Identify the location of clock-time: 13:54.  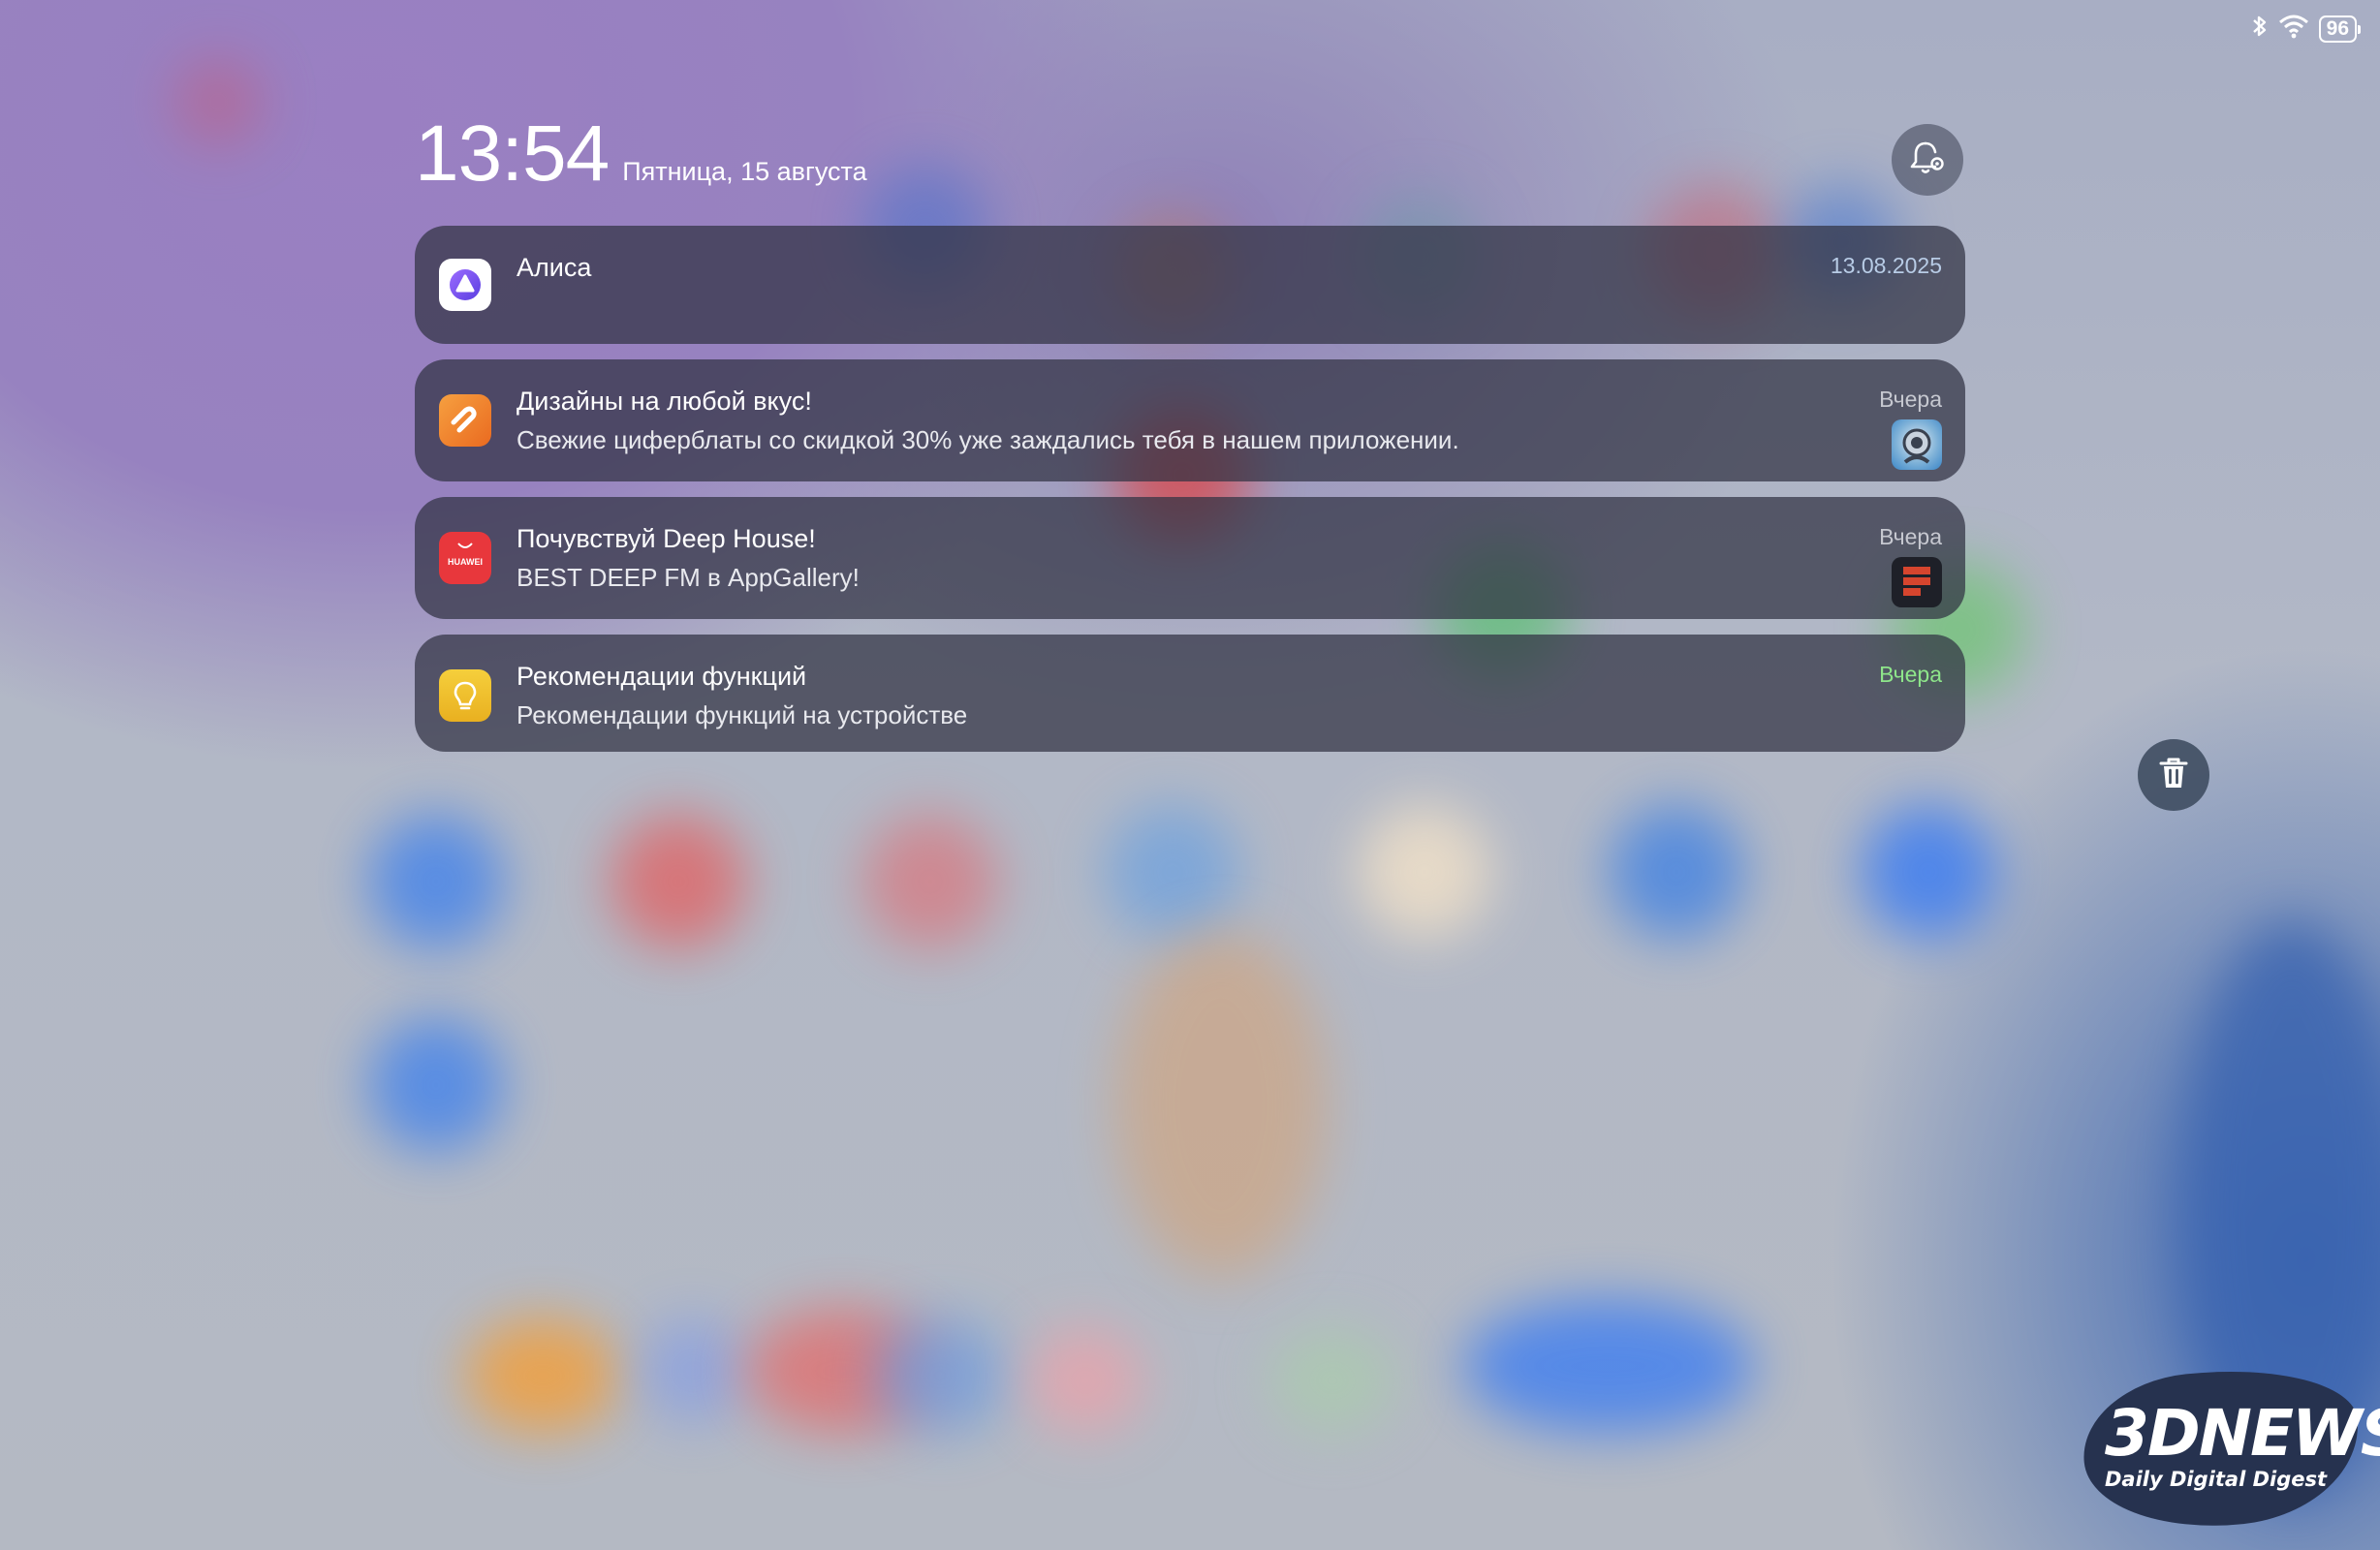
(512, 153).